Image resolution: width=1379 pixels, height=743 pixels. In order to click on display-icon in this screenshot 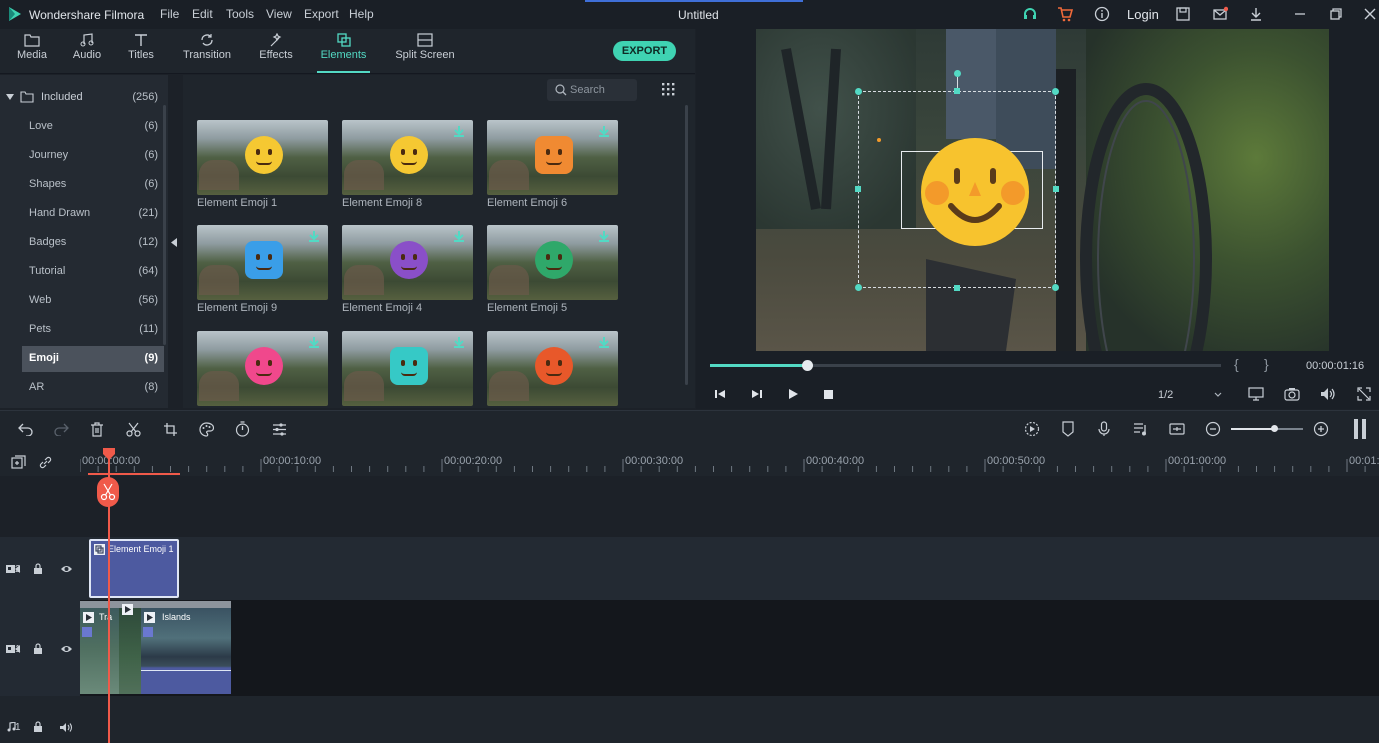, I will do `click(1256, 394)`.